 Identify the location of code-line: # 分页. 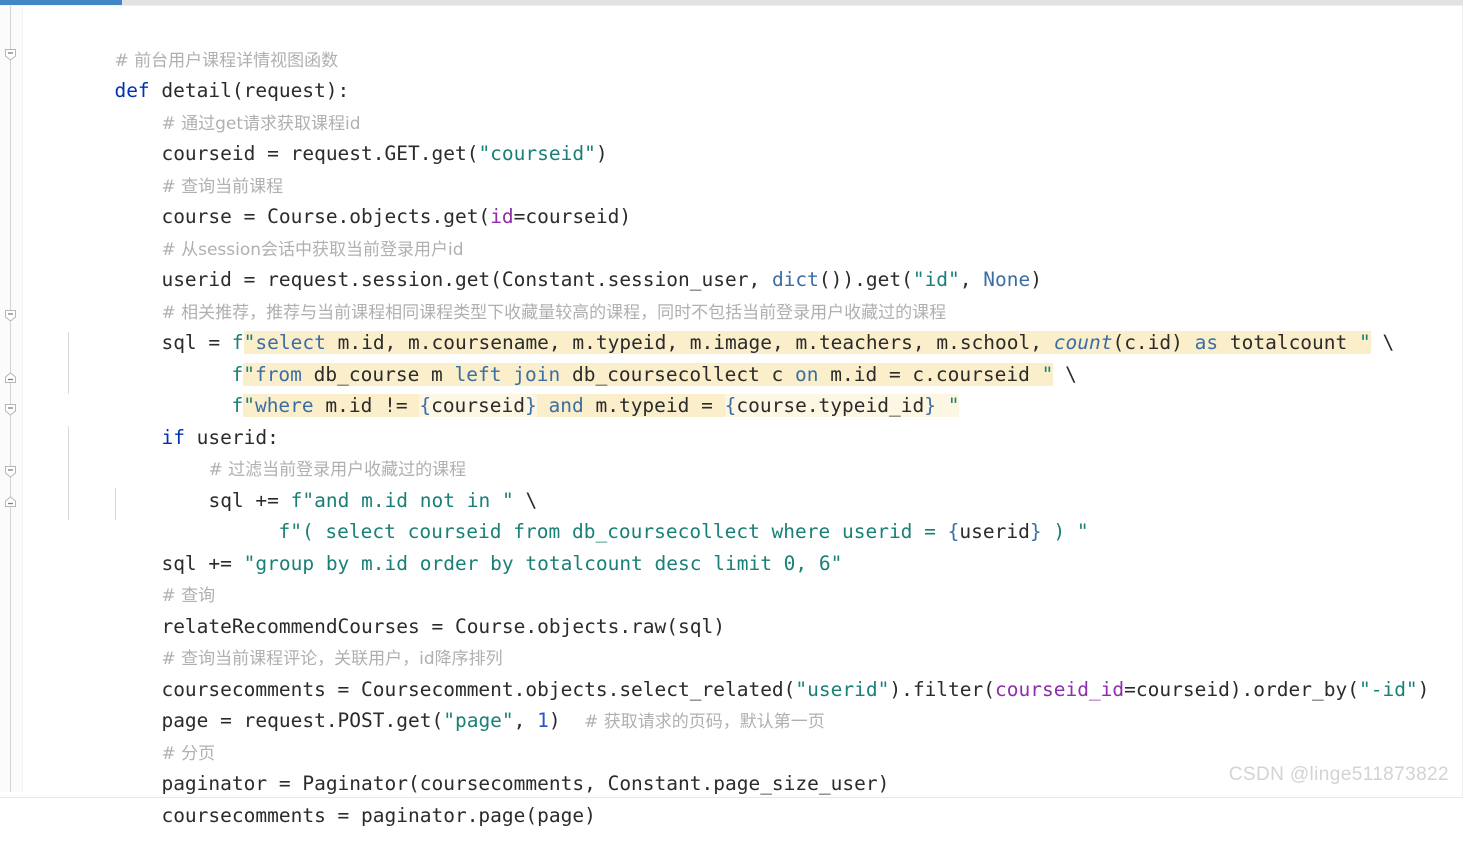
(153, 735).